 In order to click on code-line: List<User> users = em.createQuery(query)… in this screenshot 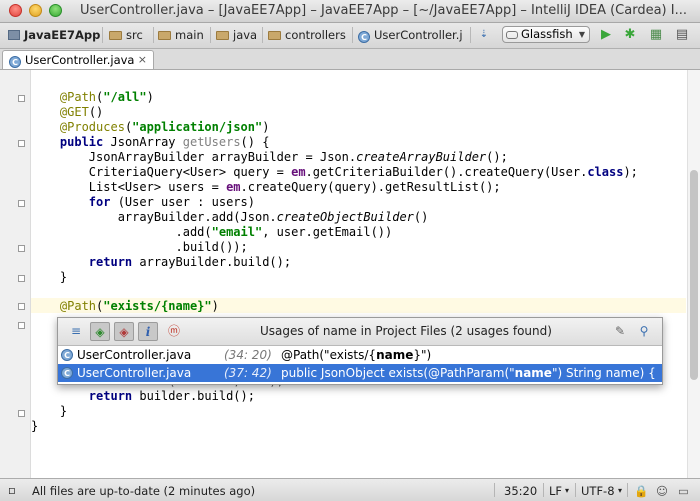, I will do `click(266, 187)`.